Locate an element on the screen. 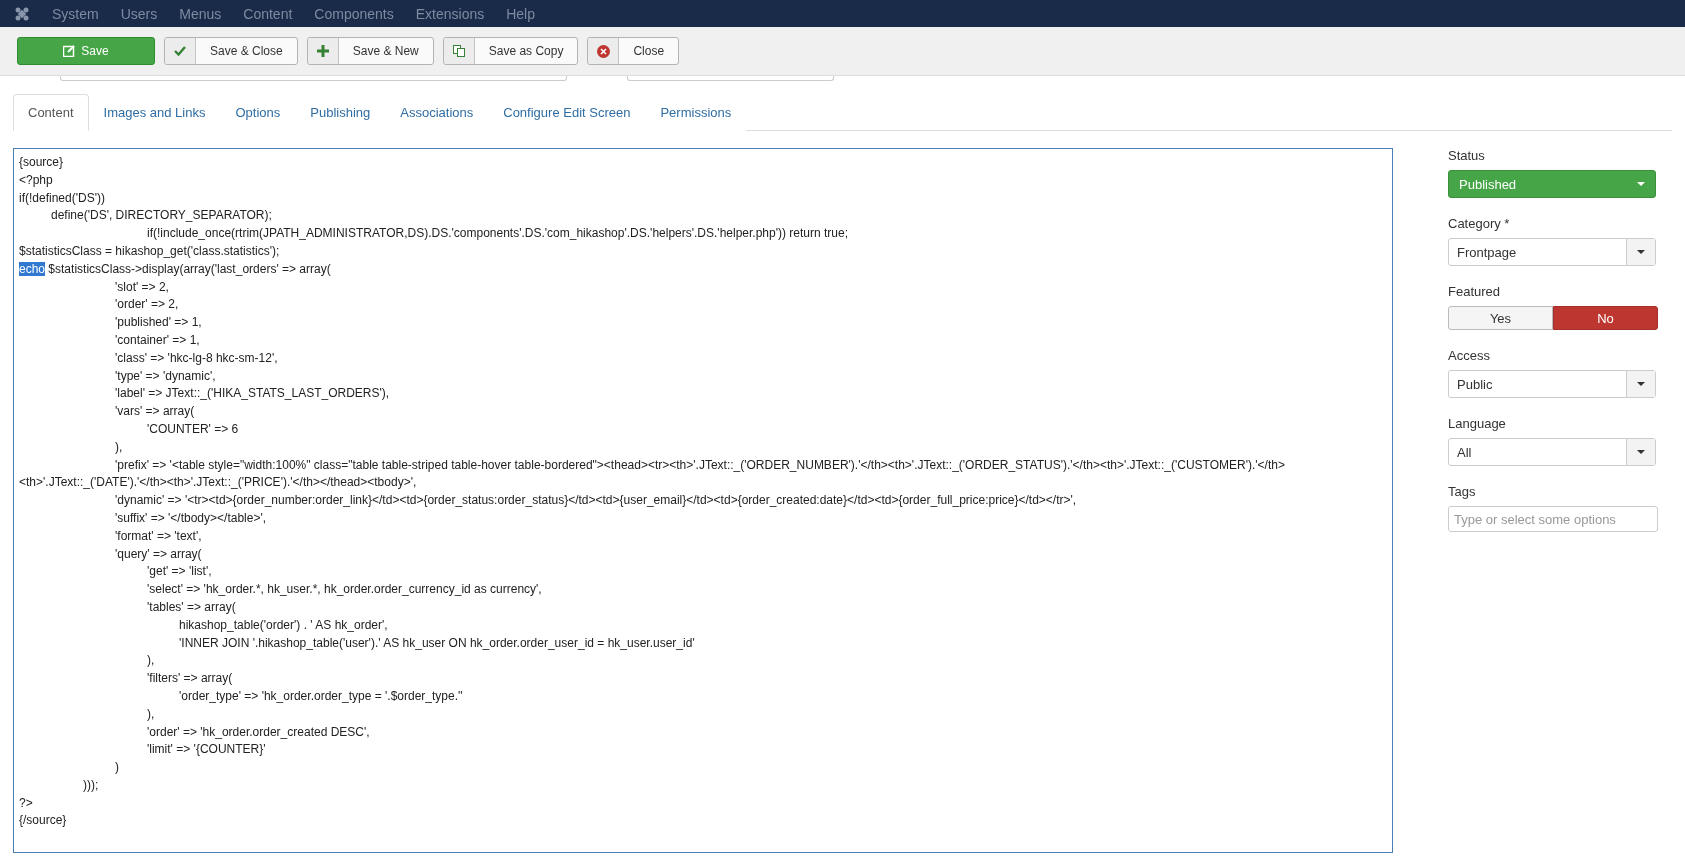 The height and width of the screenshot is (867, 1685). field-label: Access is located at coordinates (1469, 355).